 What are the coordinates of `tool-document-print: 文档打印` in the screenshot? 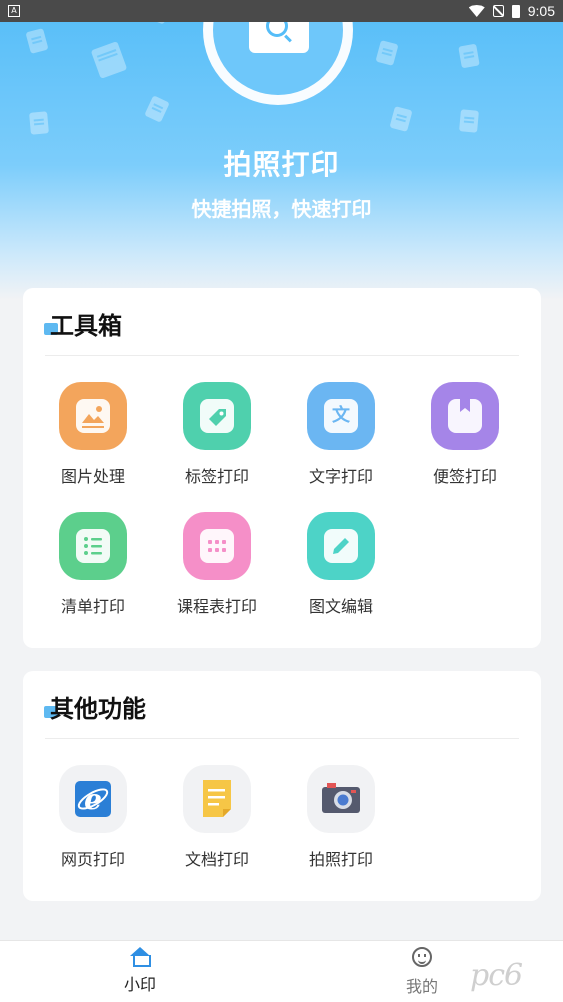 It's located at (217, 817).